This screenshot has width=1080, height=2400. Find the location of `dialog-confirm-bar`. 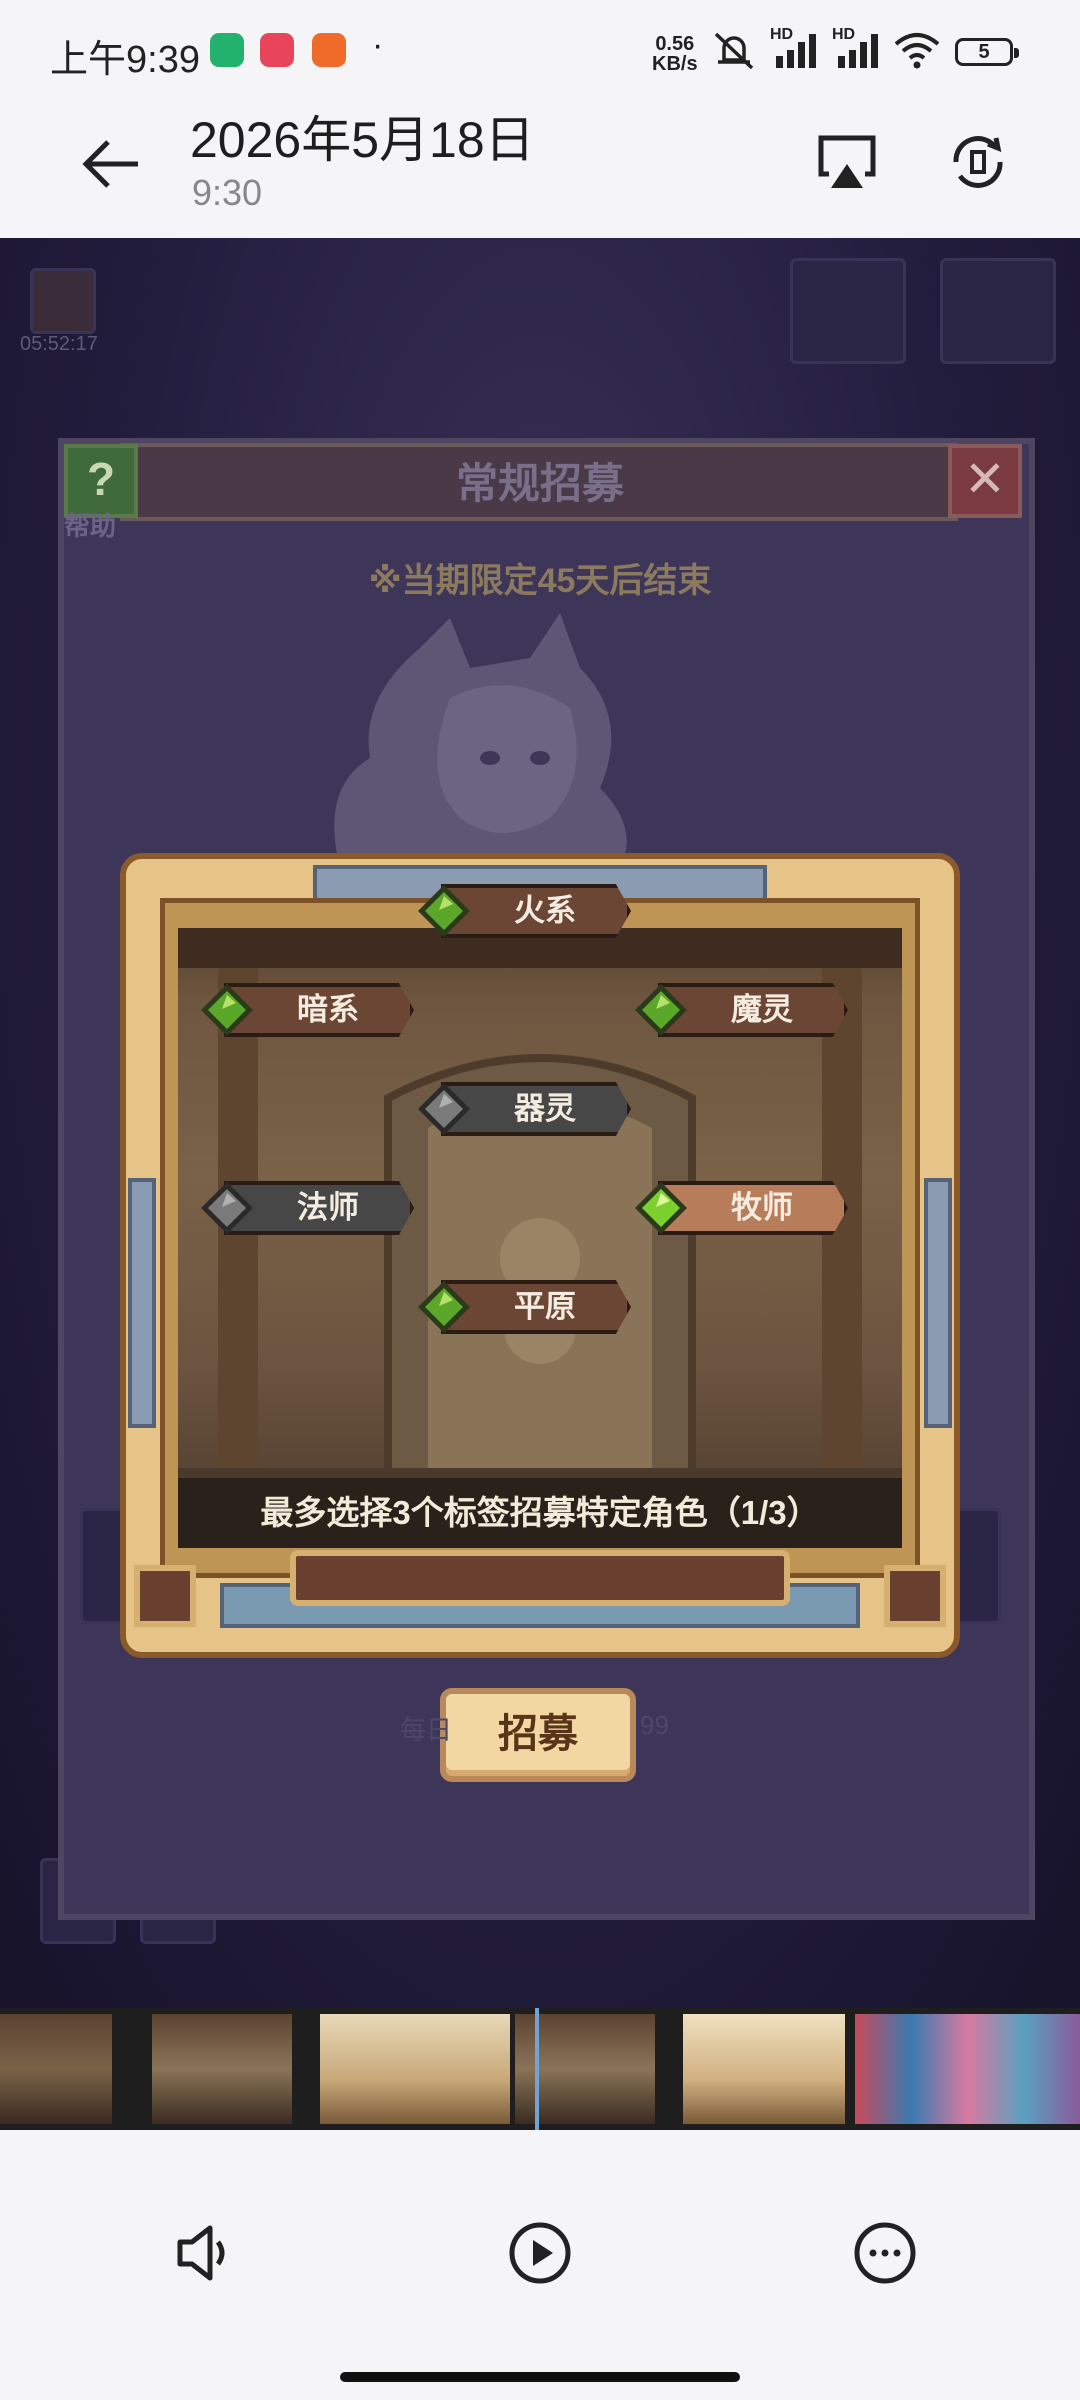

dialog-confirm-bar is located at coordinates (540, 1578).